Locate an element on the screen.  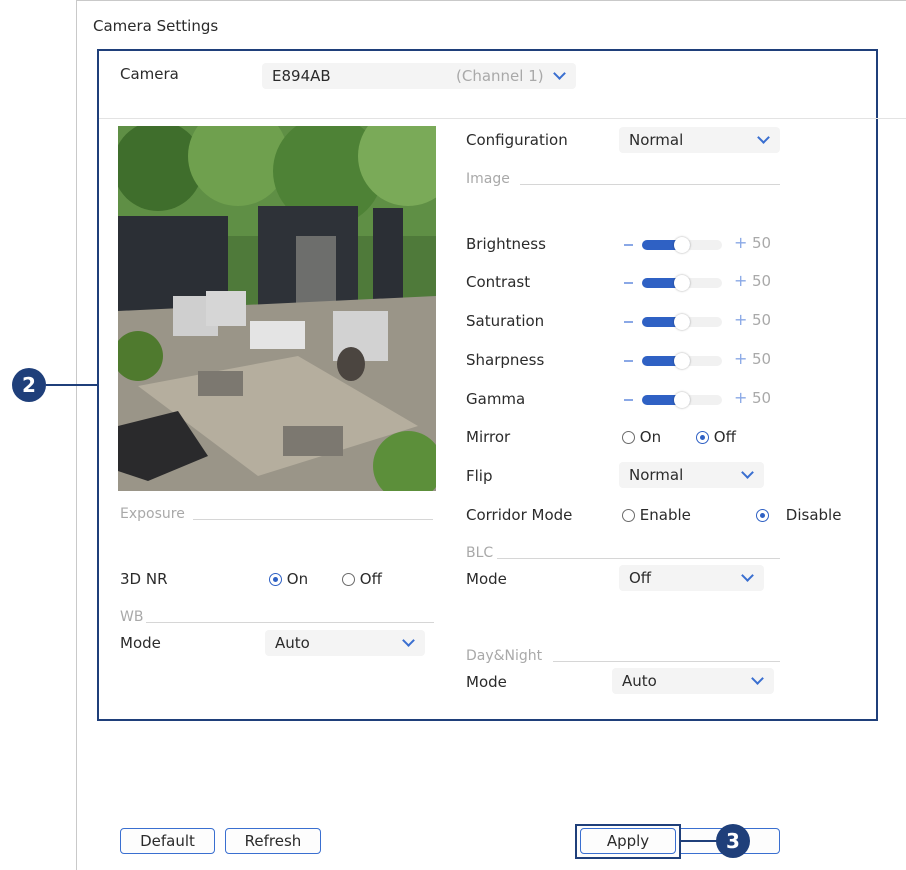
flip-label: Flip is located at coordinates (479, 476).